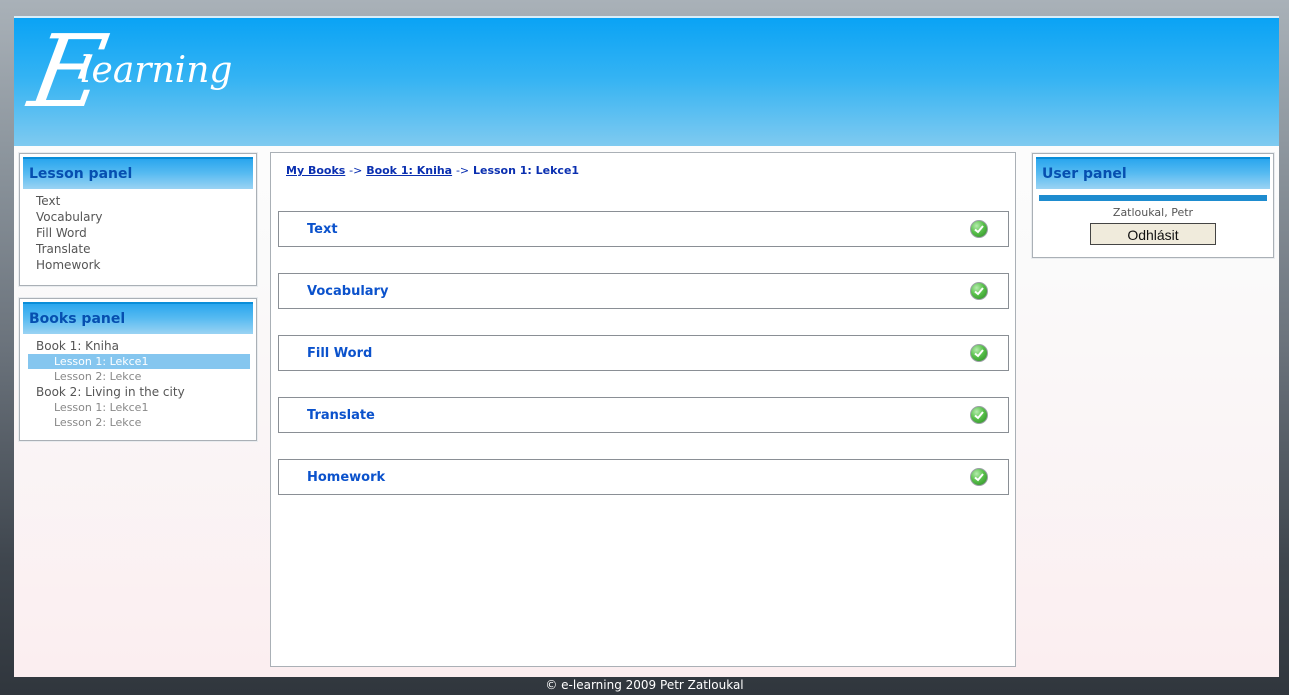 This screenshot has height=695, width=1289. I want to click on logout-button: Odhlásit, so click(1153, 234).